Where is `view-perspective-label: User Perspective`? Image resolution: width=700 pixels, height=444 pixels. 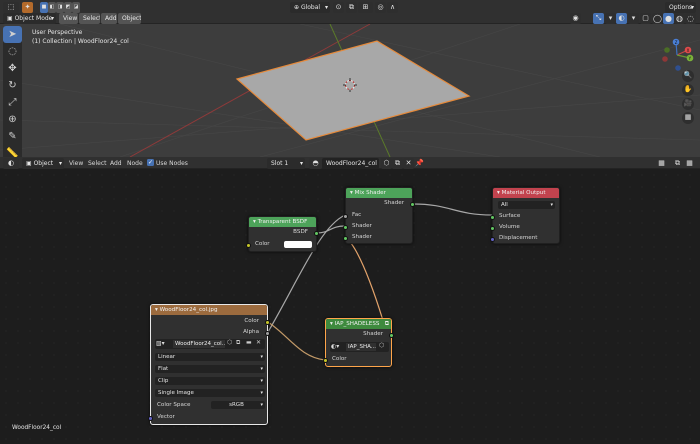 view-perspective-label: User Perspective is located at coordinates (57, 32).